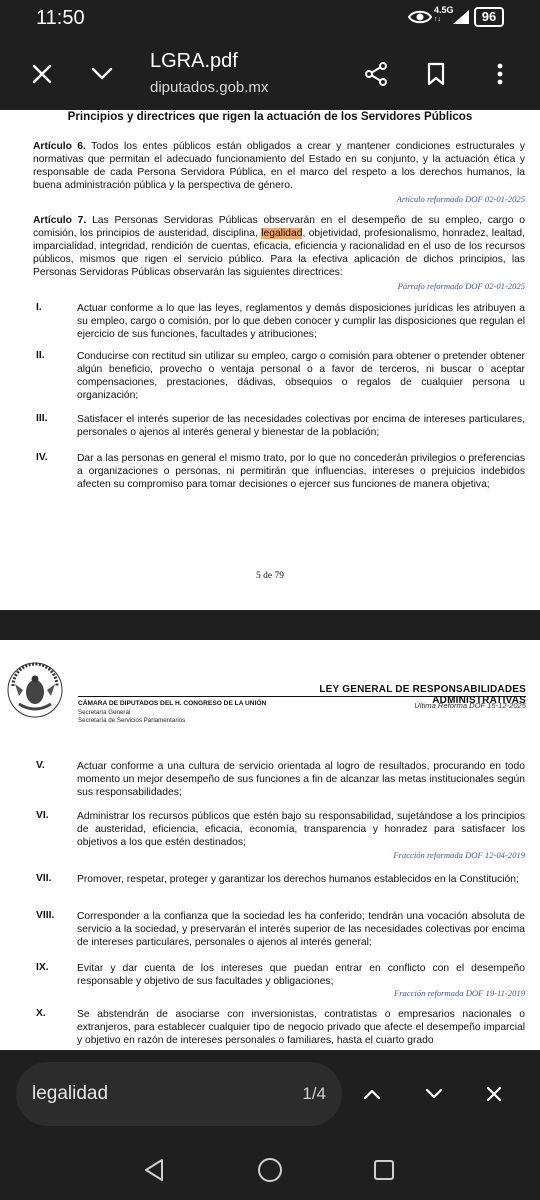  What do you see at coordinates (270, 73) in the screenshot?
I see `app-bar: LGRA.pdf diputados.gob.mx` at bounding box center [270, 73].